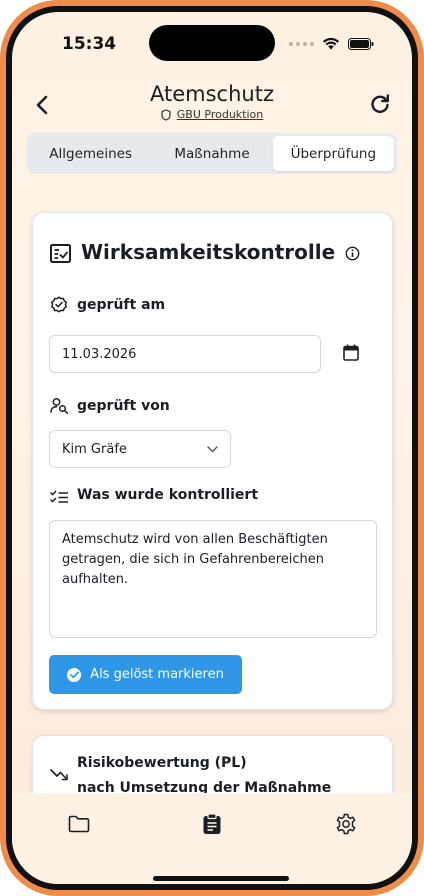  Describe the element at coordinates (166, 114) in the screenshot. I see `shield-icon` at that location.